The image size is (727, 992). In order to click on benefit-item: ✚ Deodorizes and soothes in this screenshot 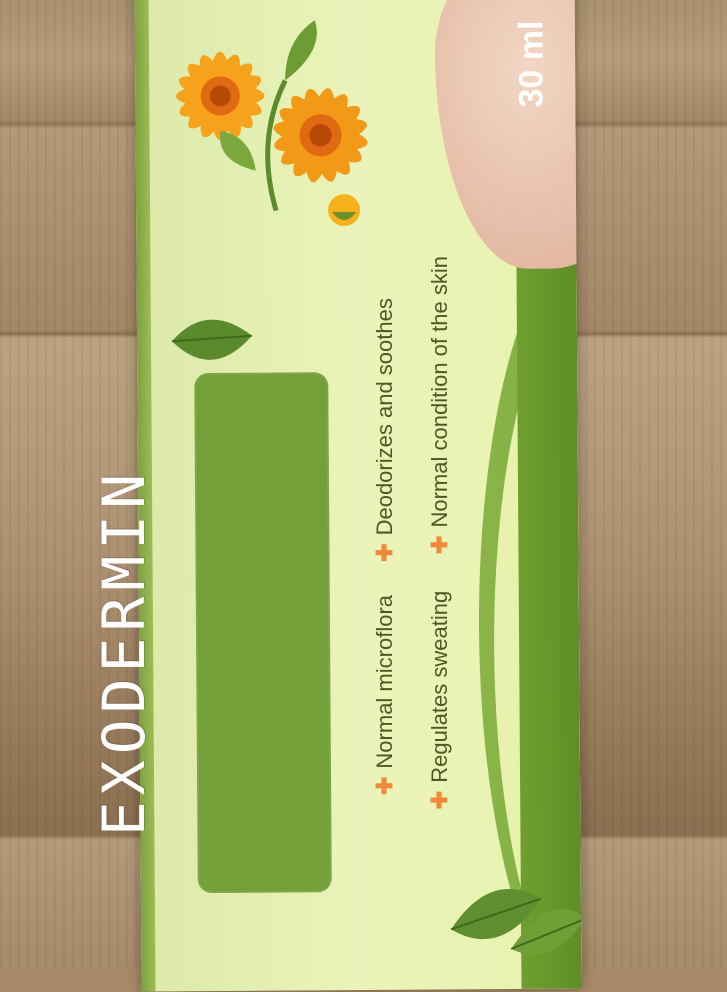, I will do `click(385, 430)`.